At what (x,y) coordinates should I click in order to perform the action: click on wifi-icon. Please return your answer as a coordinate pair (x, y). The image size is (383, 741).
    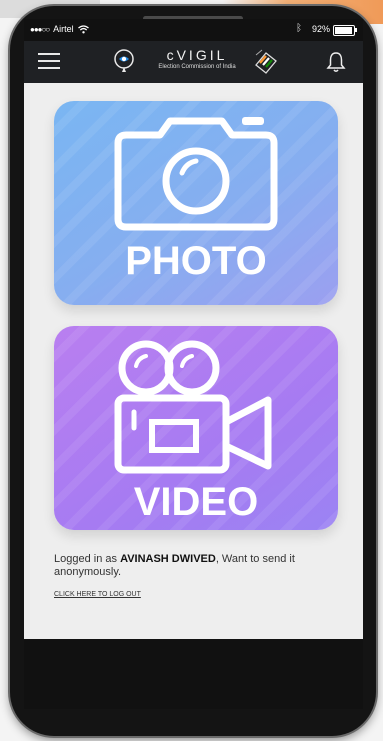
    Looking at the image, I should click on (83, 28).